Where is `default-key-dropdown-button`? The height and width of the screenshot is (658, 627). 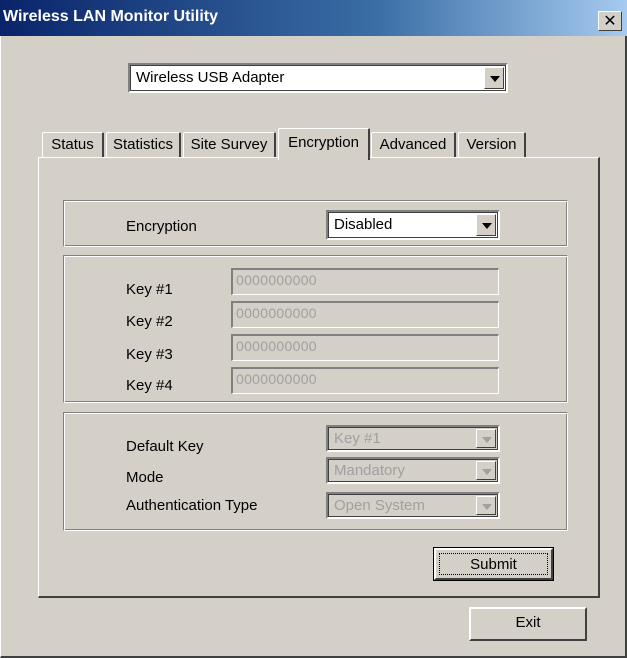 default-key-dropdown-button is located at coordinates (486, 438).